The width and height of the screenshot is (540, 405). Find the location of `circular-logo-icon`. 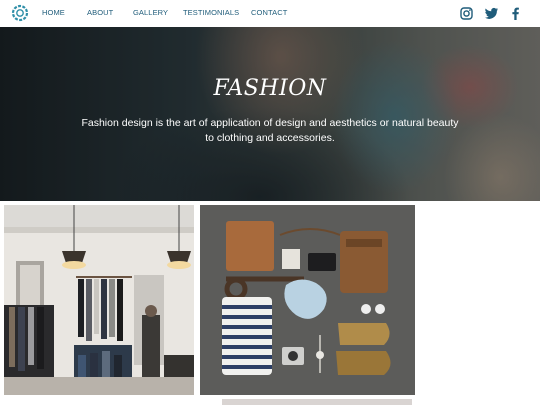

circular-logo-icon is located at coordinates (20, 13).